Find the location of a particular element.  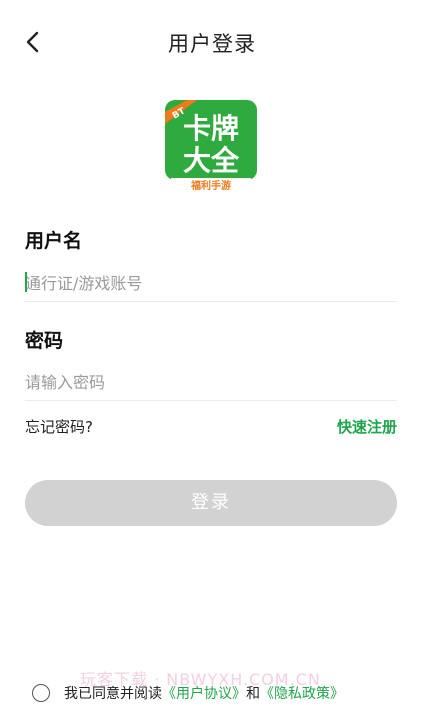

privacy-policy-link: 《隐私政策》 is located at coordinates (302, 694).